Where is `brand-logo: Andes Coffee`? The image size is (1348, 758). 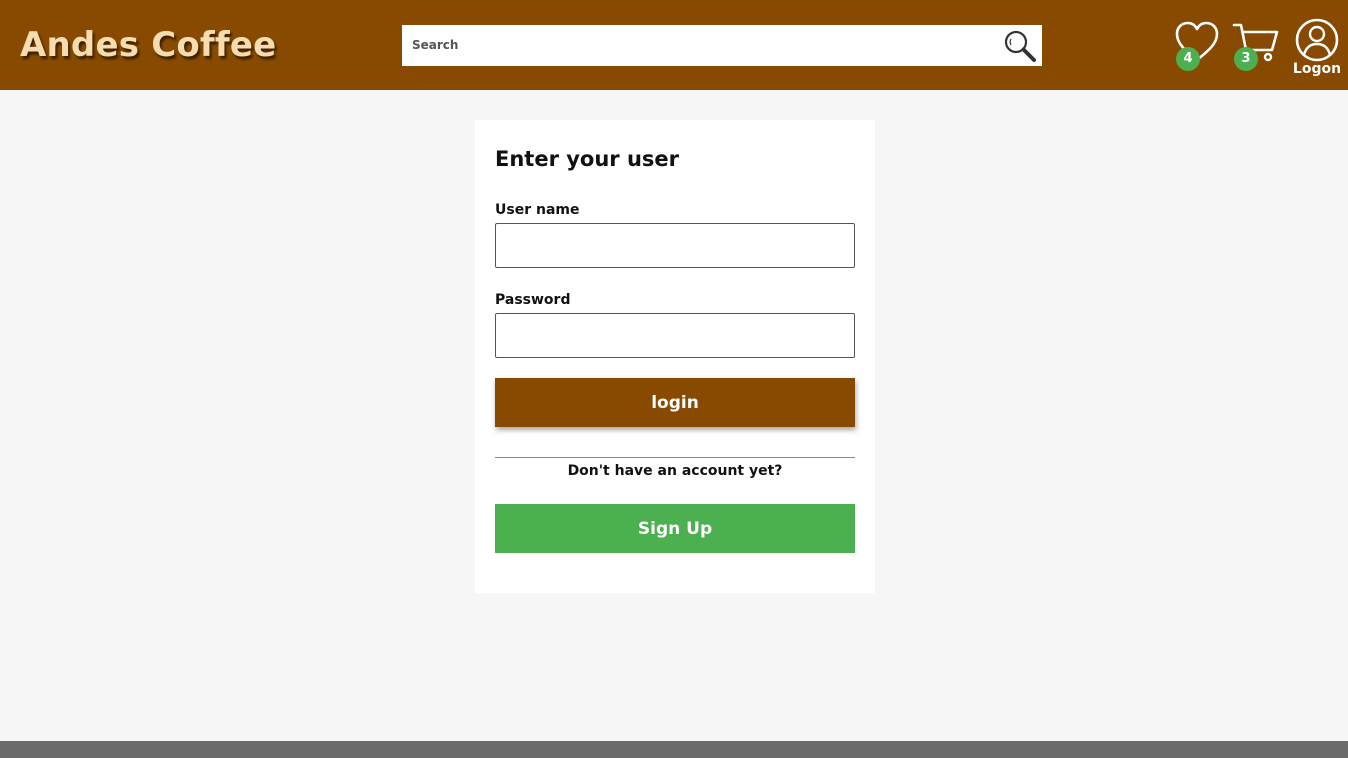 brand-logo: Andes Coffee is located at coordinates (148, 45).